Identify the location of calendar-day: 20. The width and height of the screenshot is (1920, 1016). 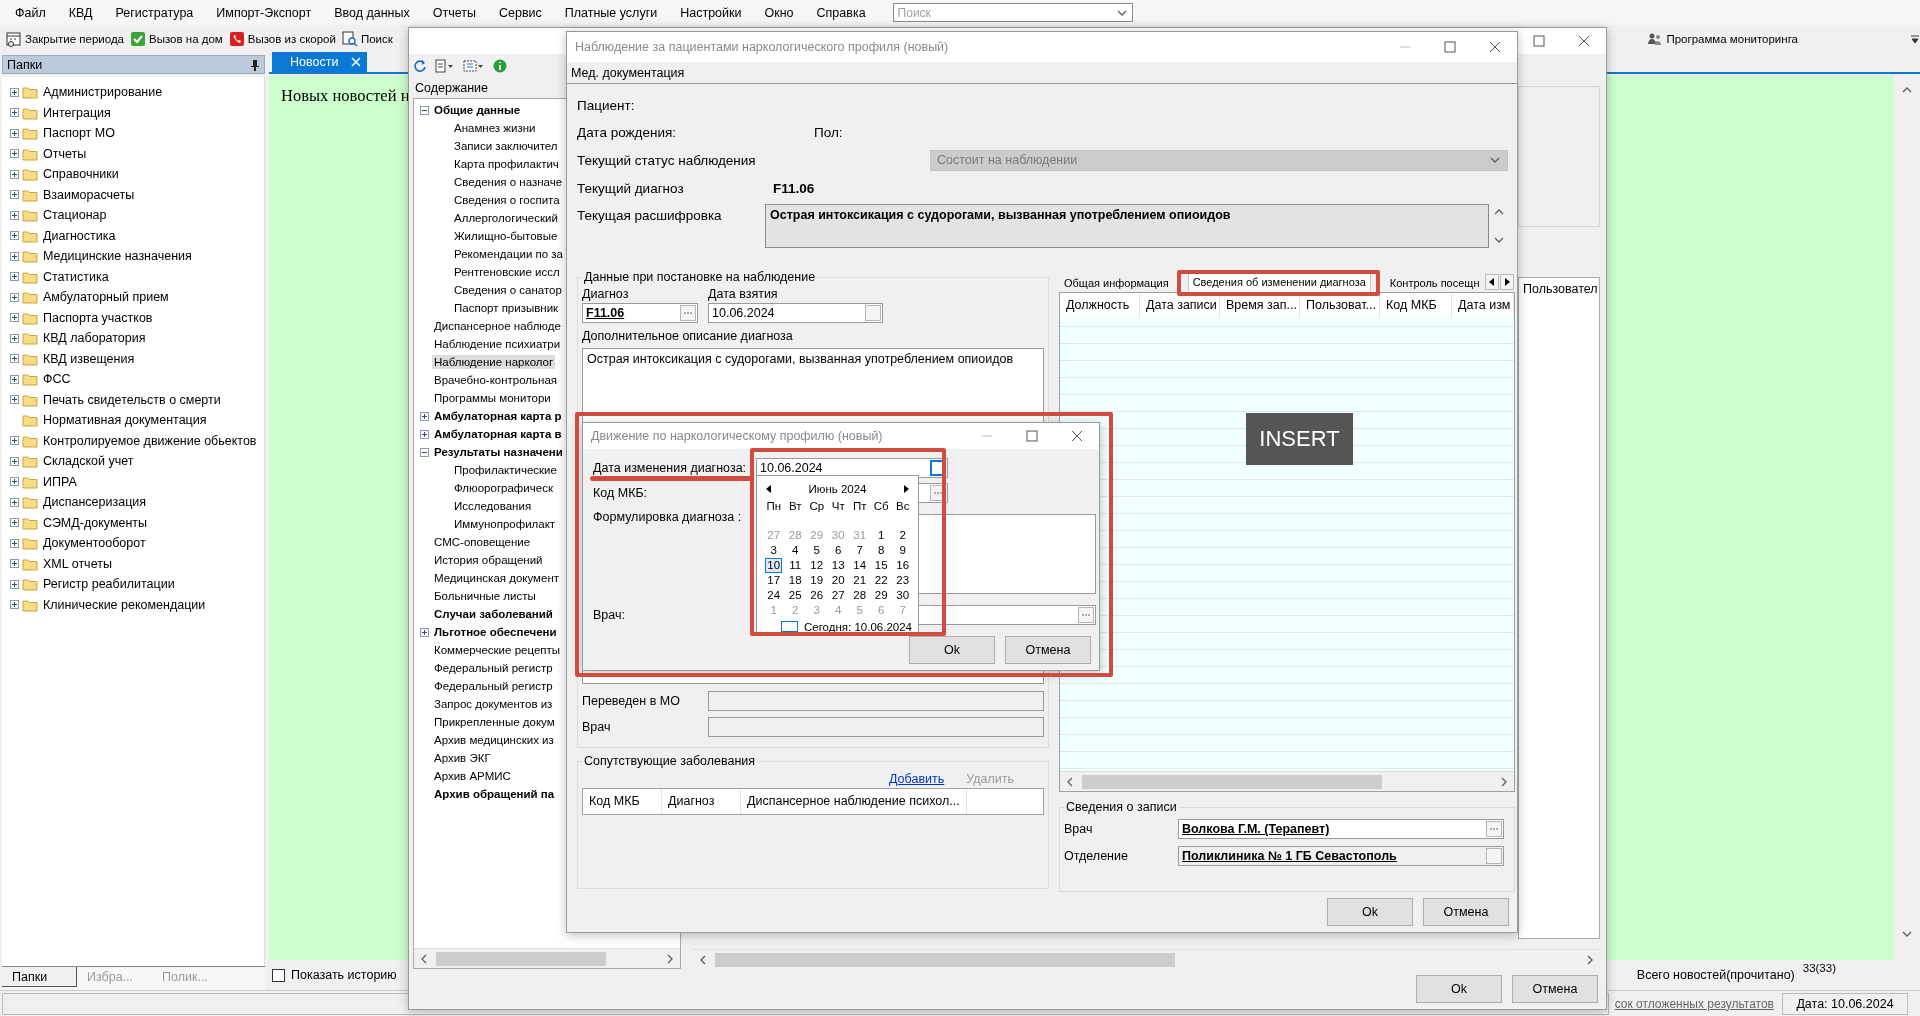
(838, 580).